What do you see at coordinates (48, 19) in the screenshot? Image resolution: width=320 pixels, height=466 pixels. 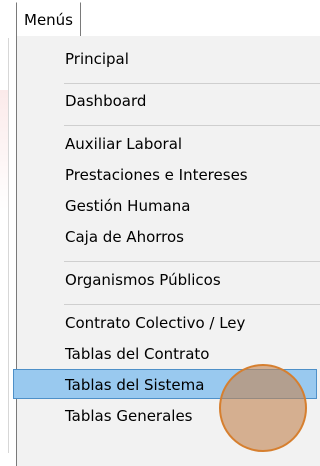 I see `menu-title-menus: Menús` at bounding box center [48, 19].